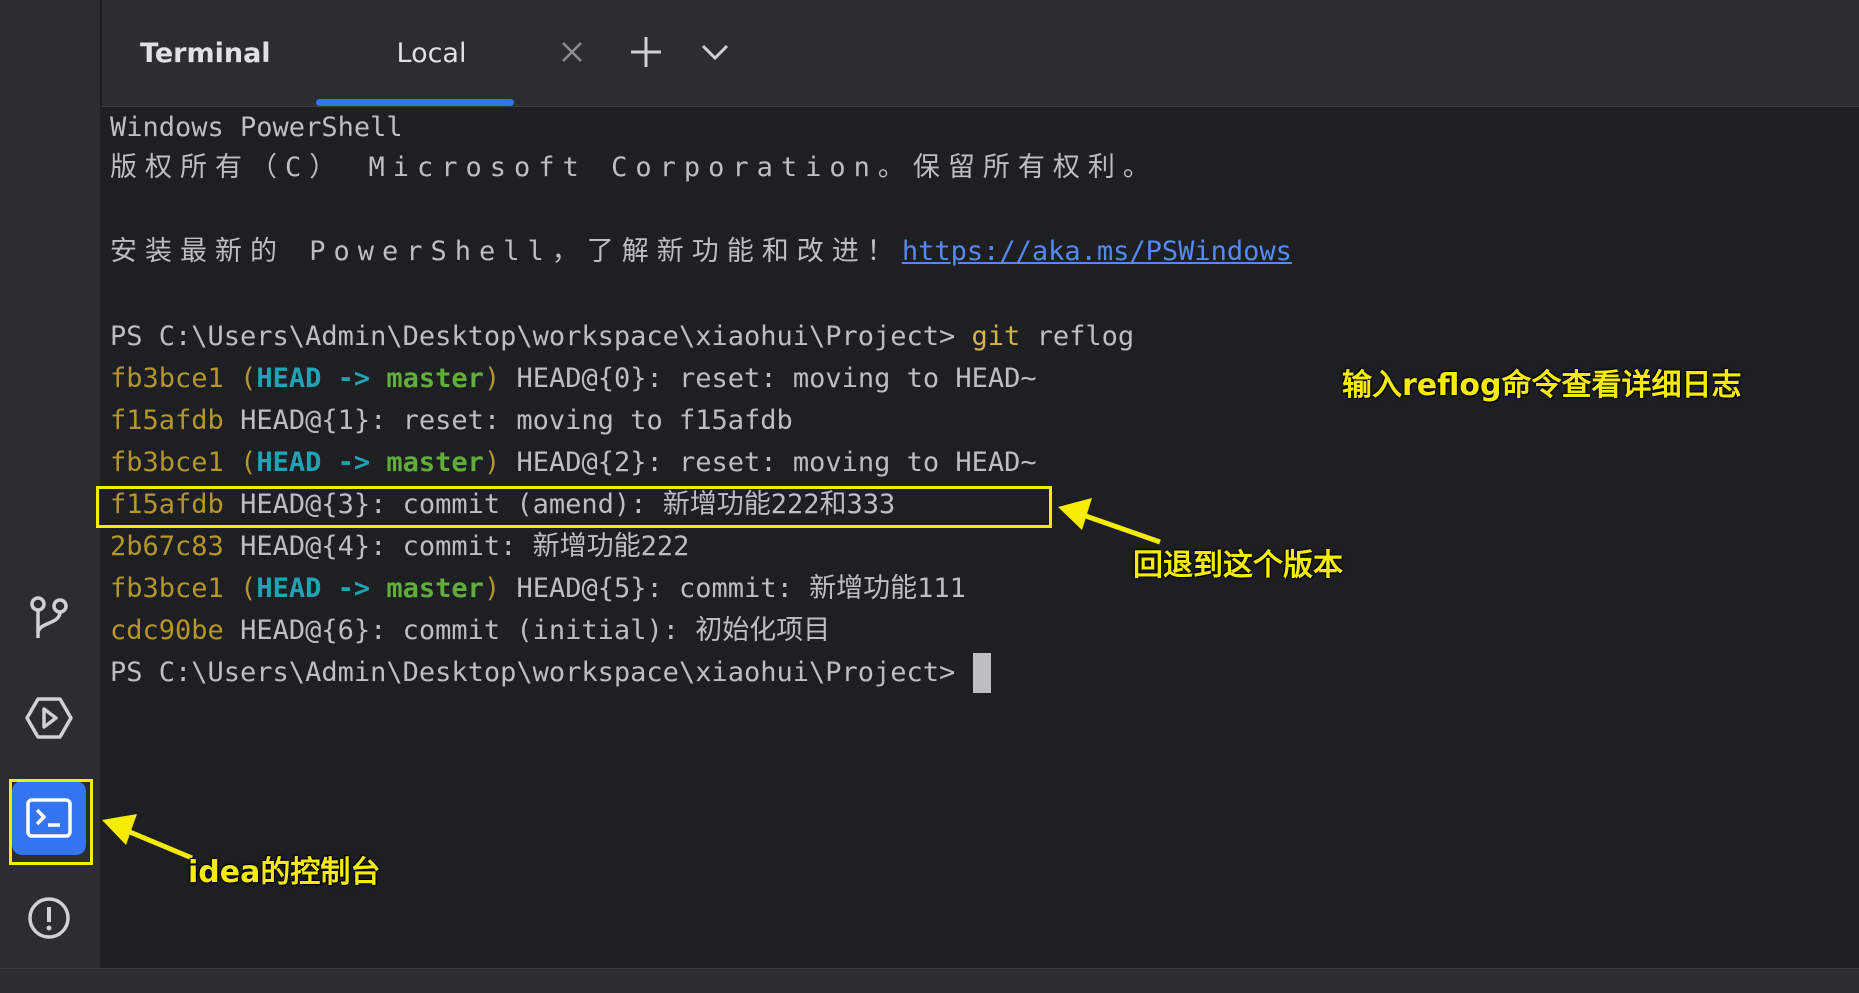 The image size is (1859, 993). What do you see at coordinates (1542, 385) in the screenshot?
I see `annotation-reflog-note: 输入reflog命令查看详细日志` at bounding box center [1542, 385].